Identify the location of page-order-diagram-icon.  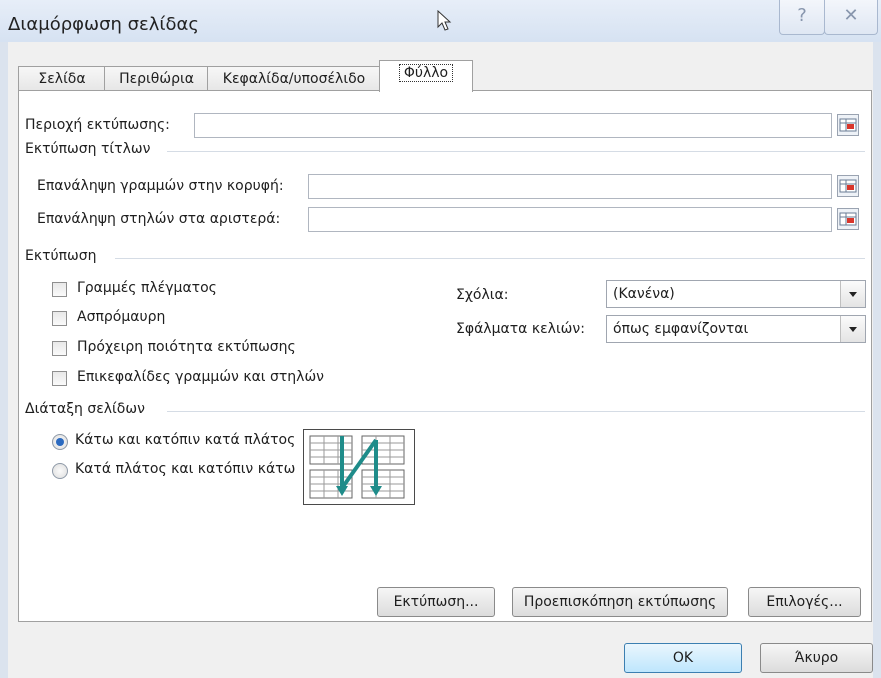
(357, 467).